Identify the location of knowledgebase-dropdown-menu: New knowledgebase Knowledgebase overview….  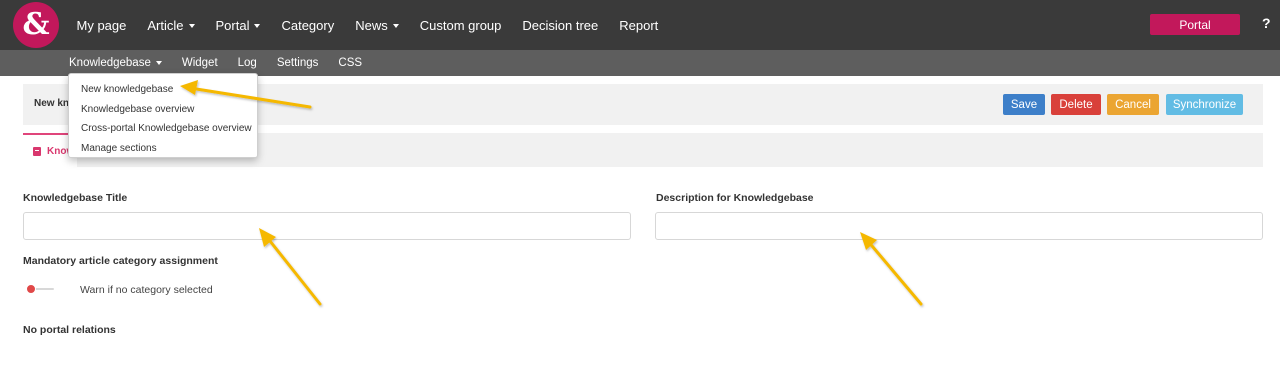
(163, 115).